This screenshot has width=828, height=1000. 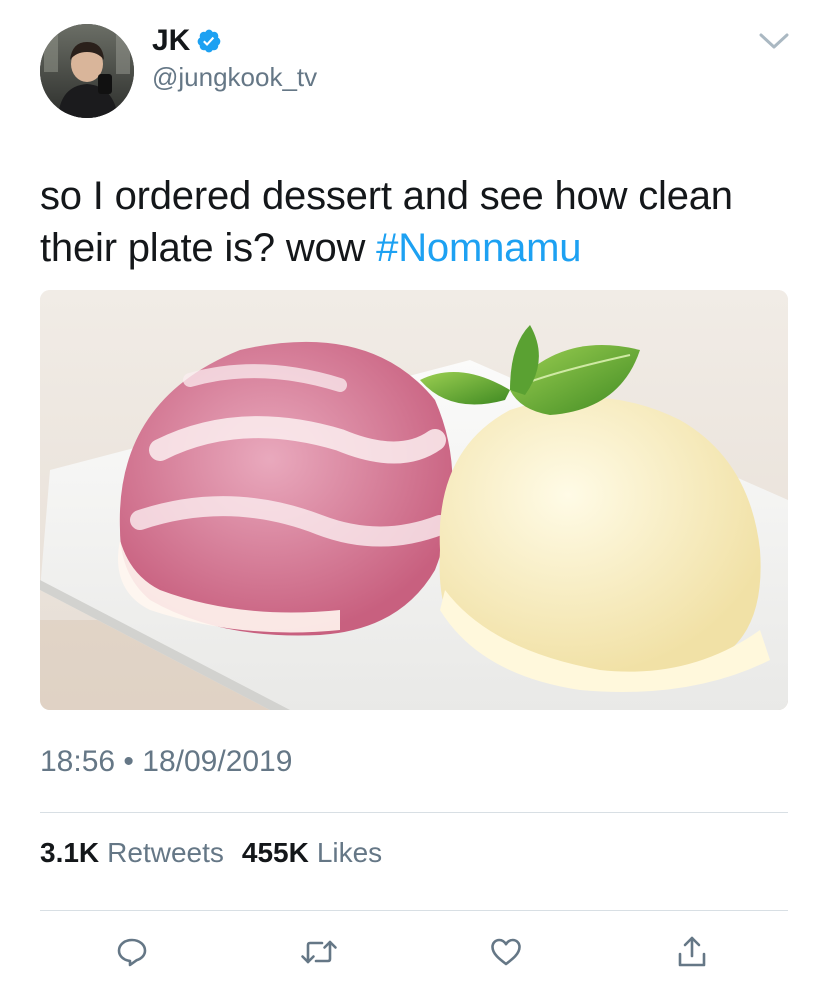 I want to click on reply-button, so click(x=132, y=952).